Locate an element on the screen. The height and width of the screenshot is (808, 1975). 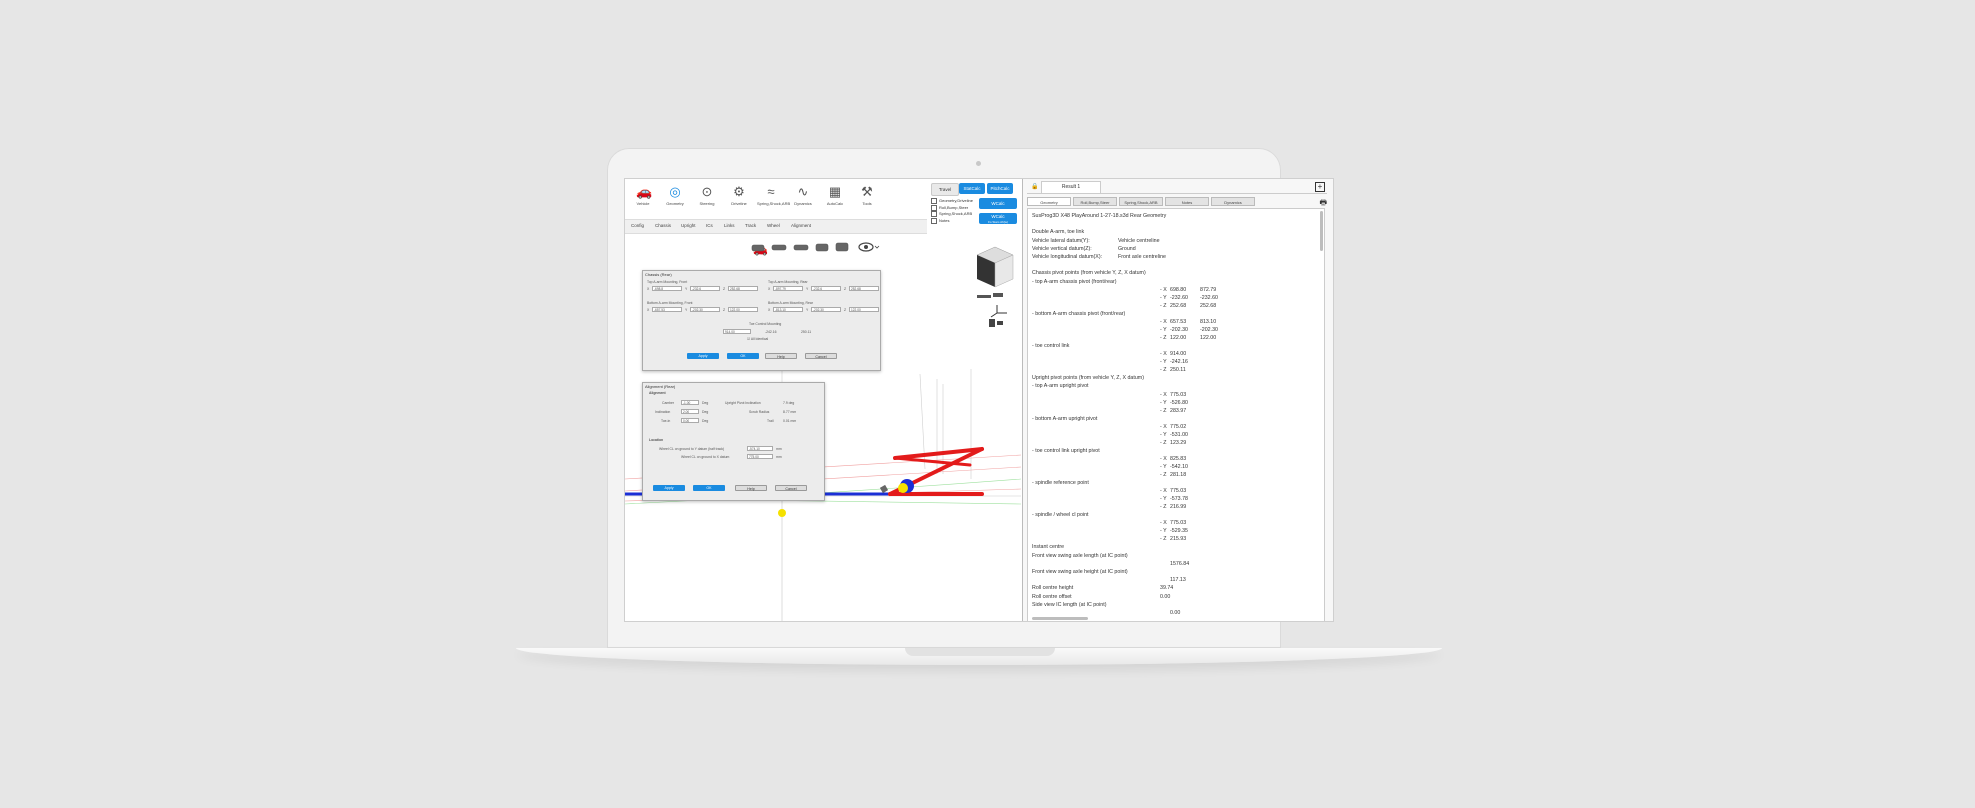
toolbar-geometry-button: ◎ Geometry is located at coordinates (675, 196).